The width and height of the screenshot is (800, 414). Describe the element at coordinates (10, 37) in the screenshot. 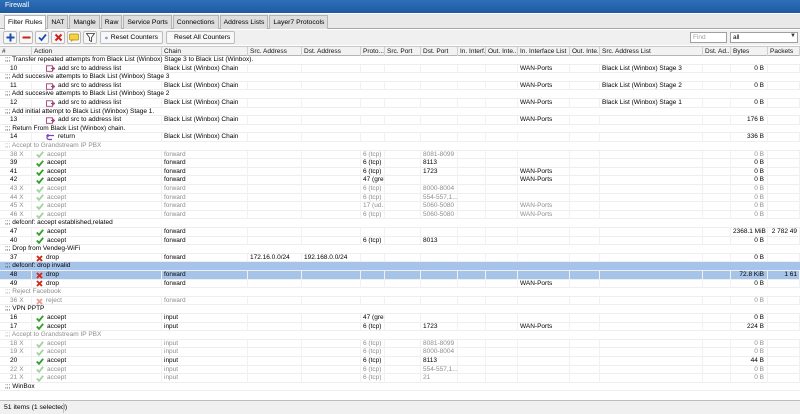

I see `add-button` at that location.